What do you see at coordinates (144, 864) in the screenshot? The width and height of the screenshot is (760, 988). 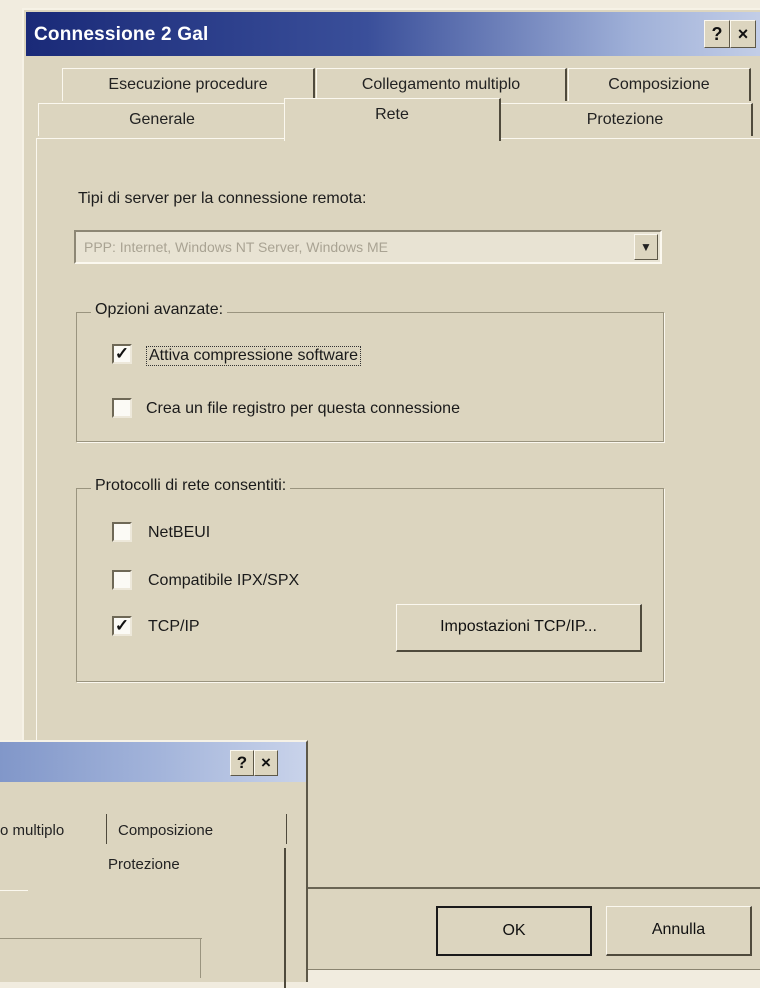 I see `background-tab-protezione: Protezione` at bounding box center [144, 864].